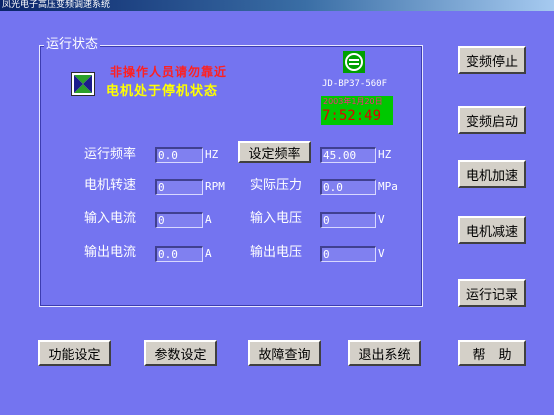  I want to click on motor-speed-label: 电机转速, so click(110, 185).